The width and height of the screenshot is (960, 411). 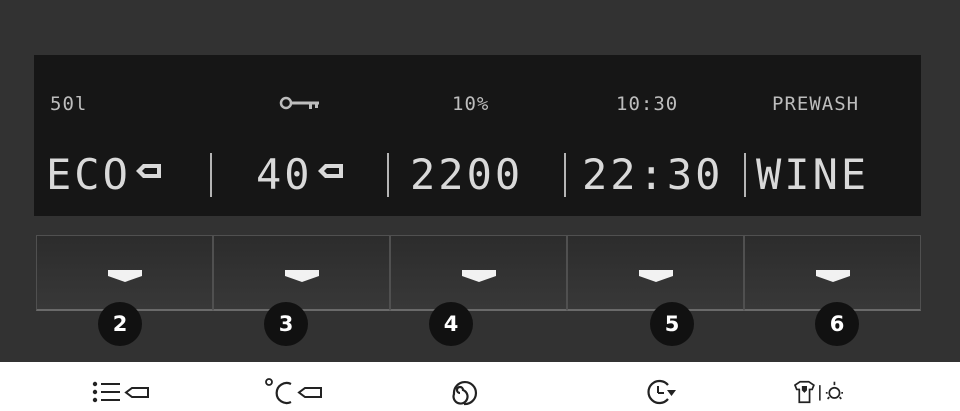 I want to click on temperature-icon, so click(x=293, y=391).